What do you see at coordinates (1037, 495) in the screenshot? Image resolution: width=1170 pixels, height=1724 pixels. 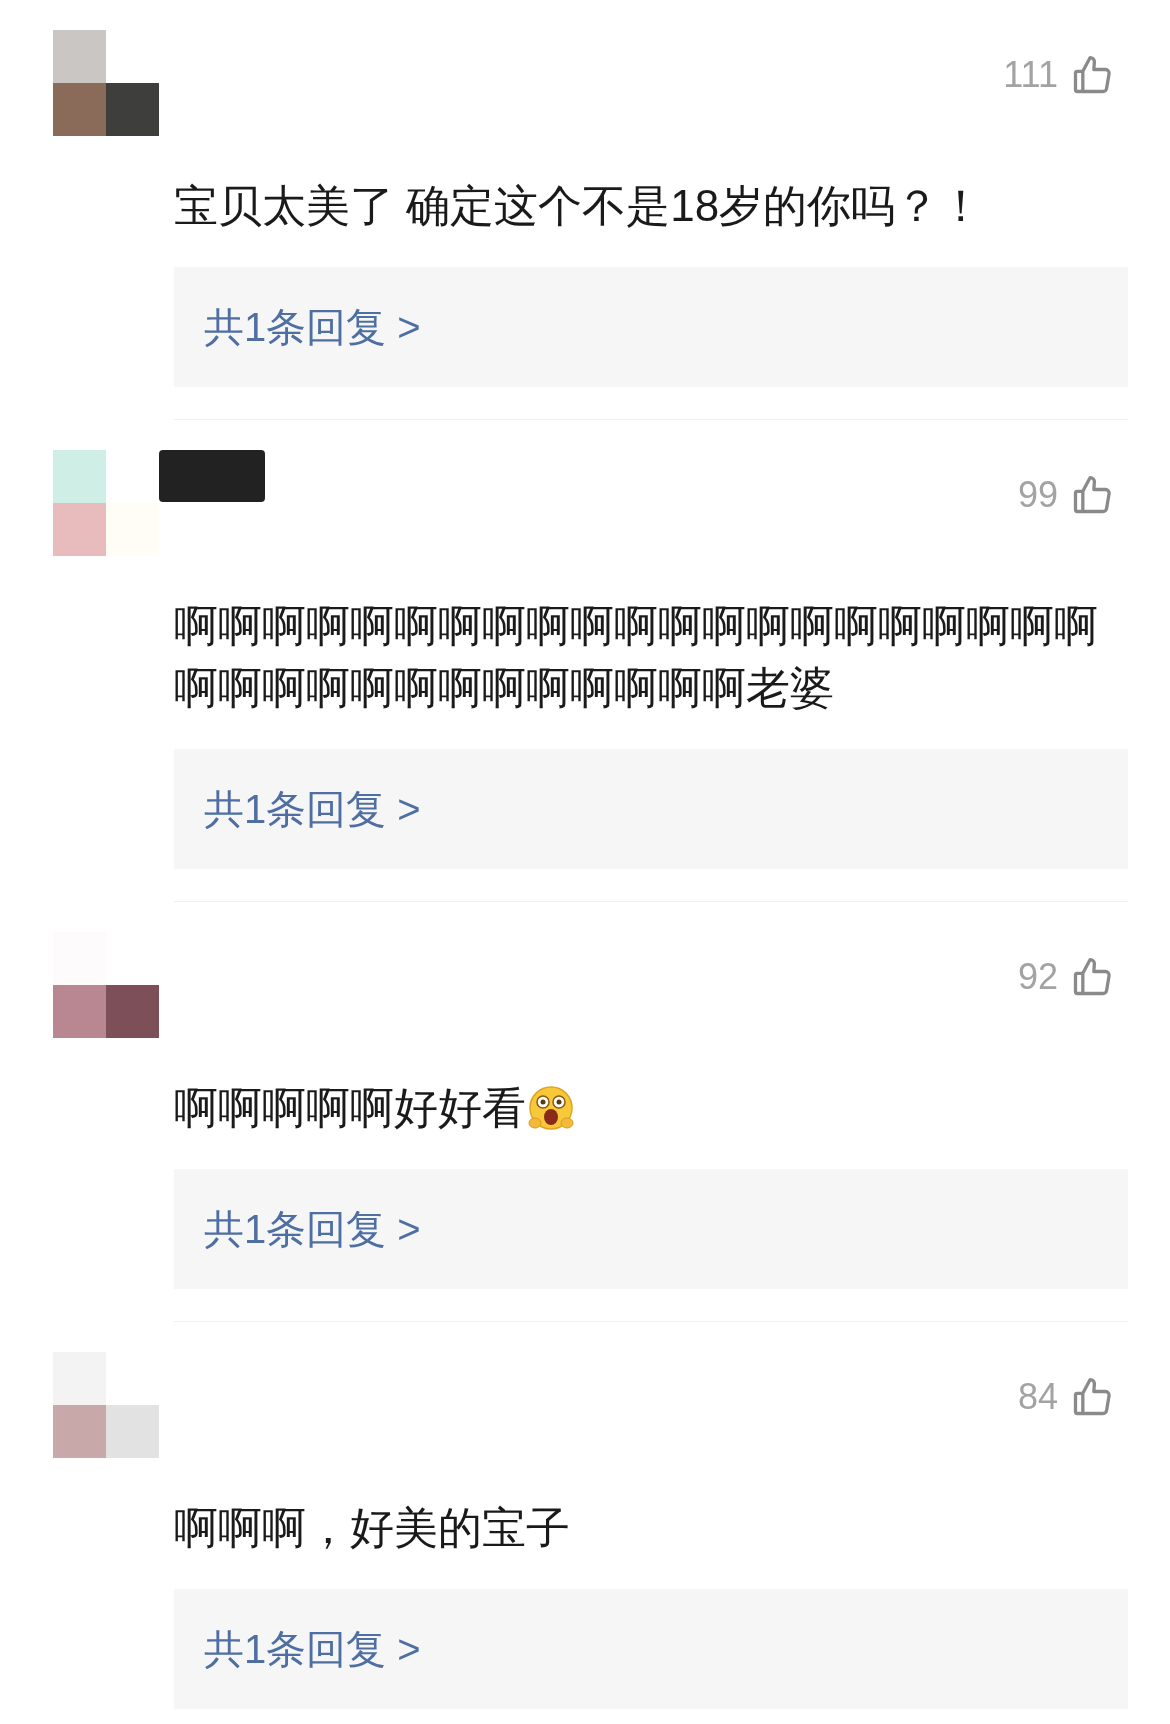 I see `like-count: 99` at bounding box center [1037, 495].